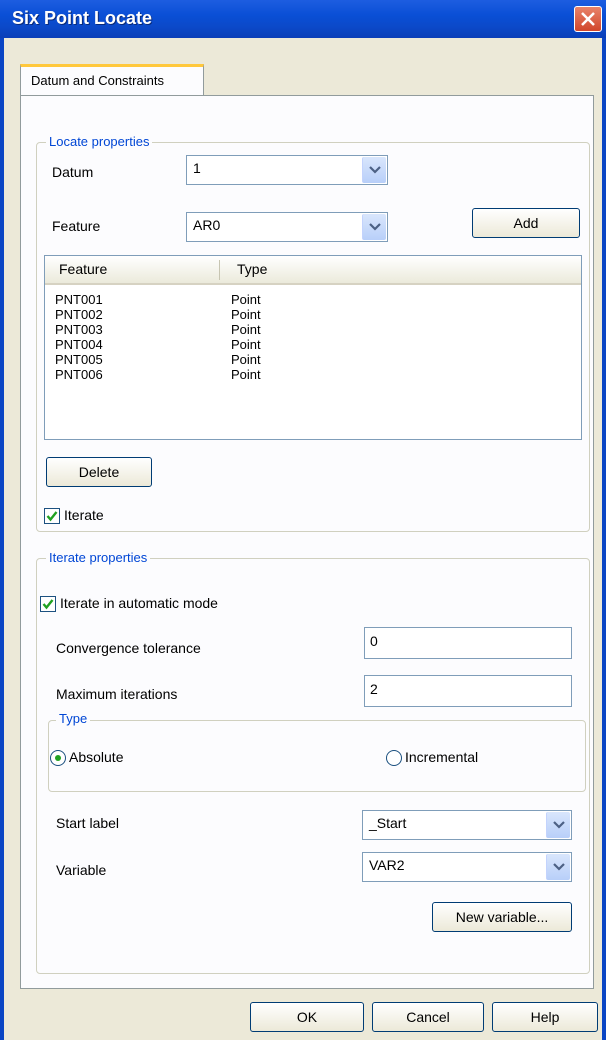 Image resolution: width=606 pixels, height=1040 pixels. What do you see at coordinates (307, 1017) in the screenshot?
I see `ok-button: OK` at bounding box center [307, 1017].